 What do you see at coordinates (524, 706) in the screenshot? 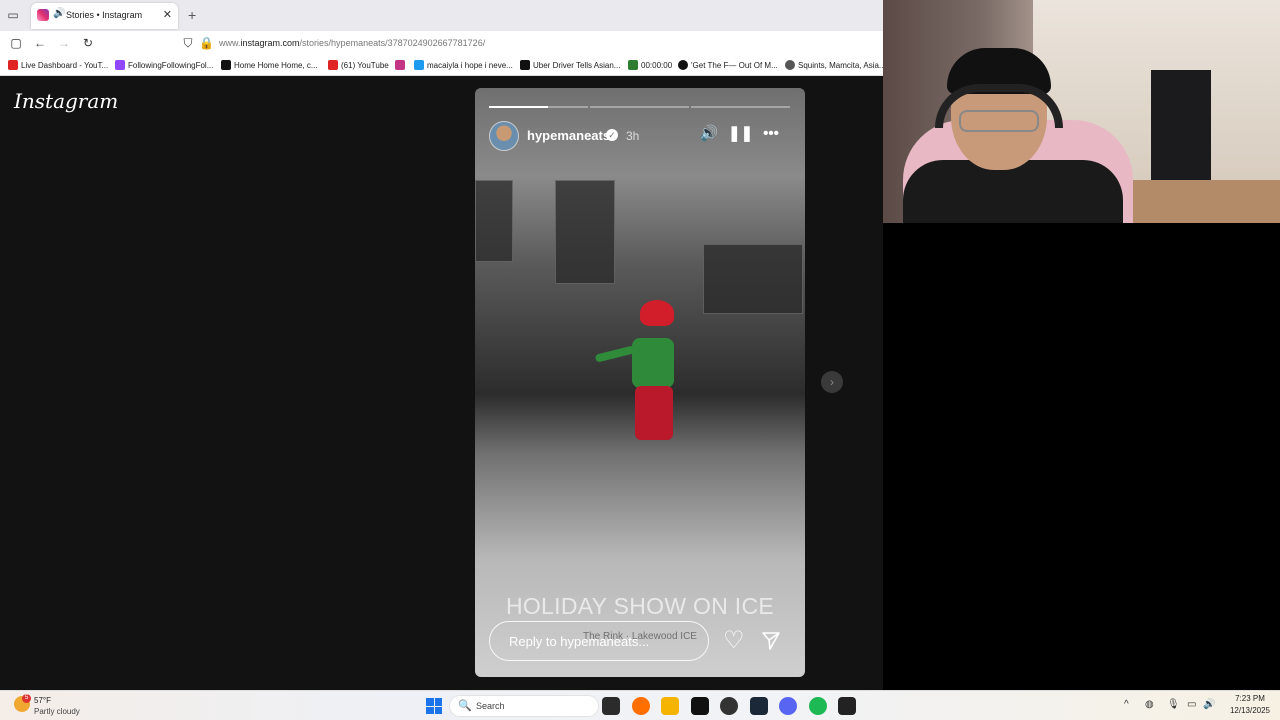
I see `taskbar-search: 🔍 Search` at bounding box center [524, 706].